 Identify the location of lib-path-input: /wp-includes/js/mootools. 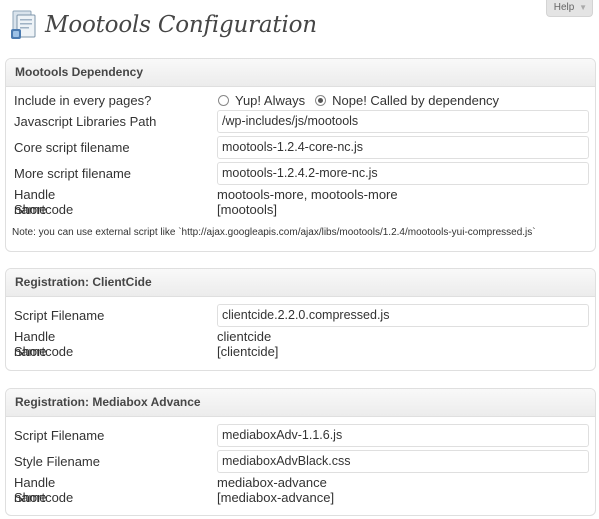
(403, 121).